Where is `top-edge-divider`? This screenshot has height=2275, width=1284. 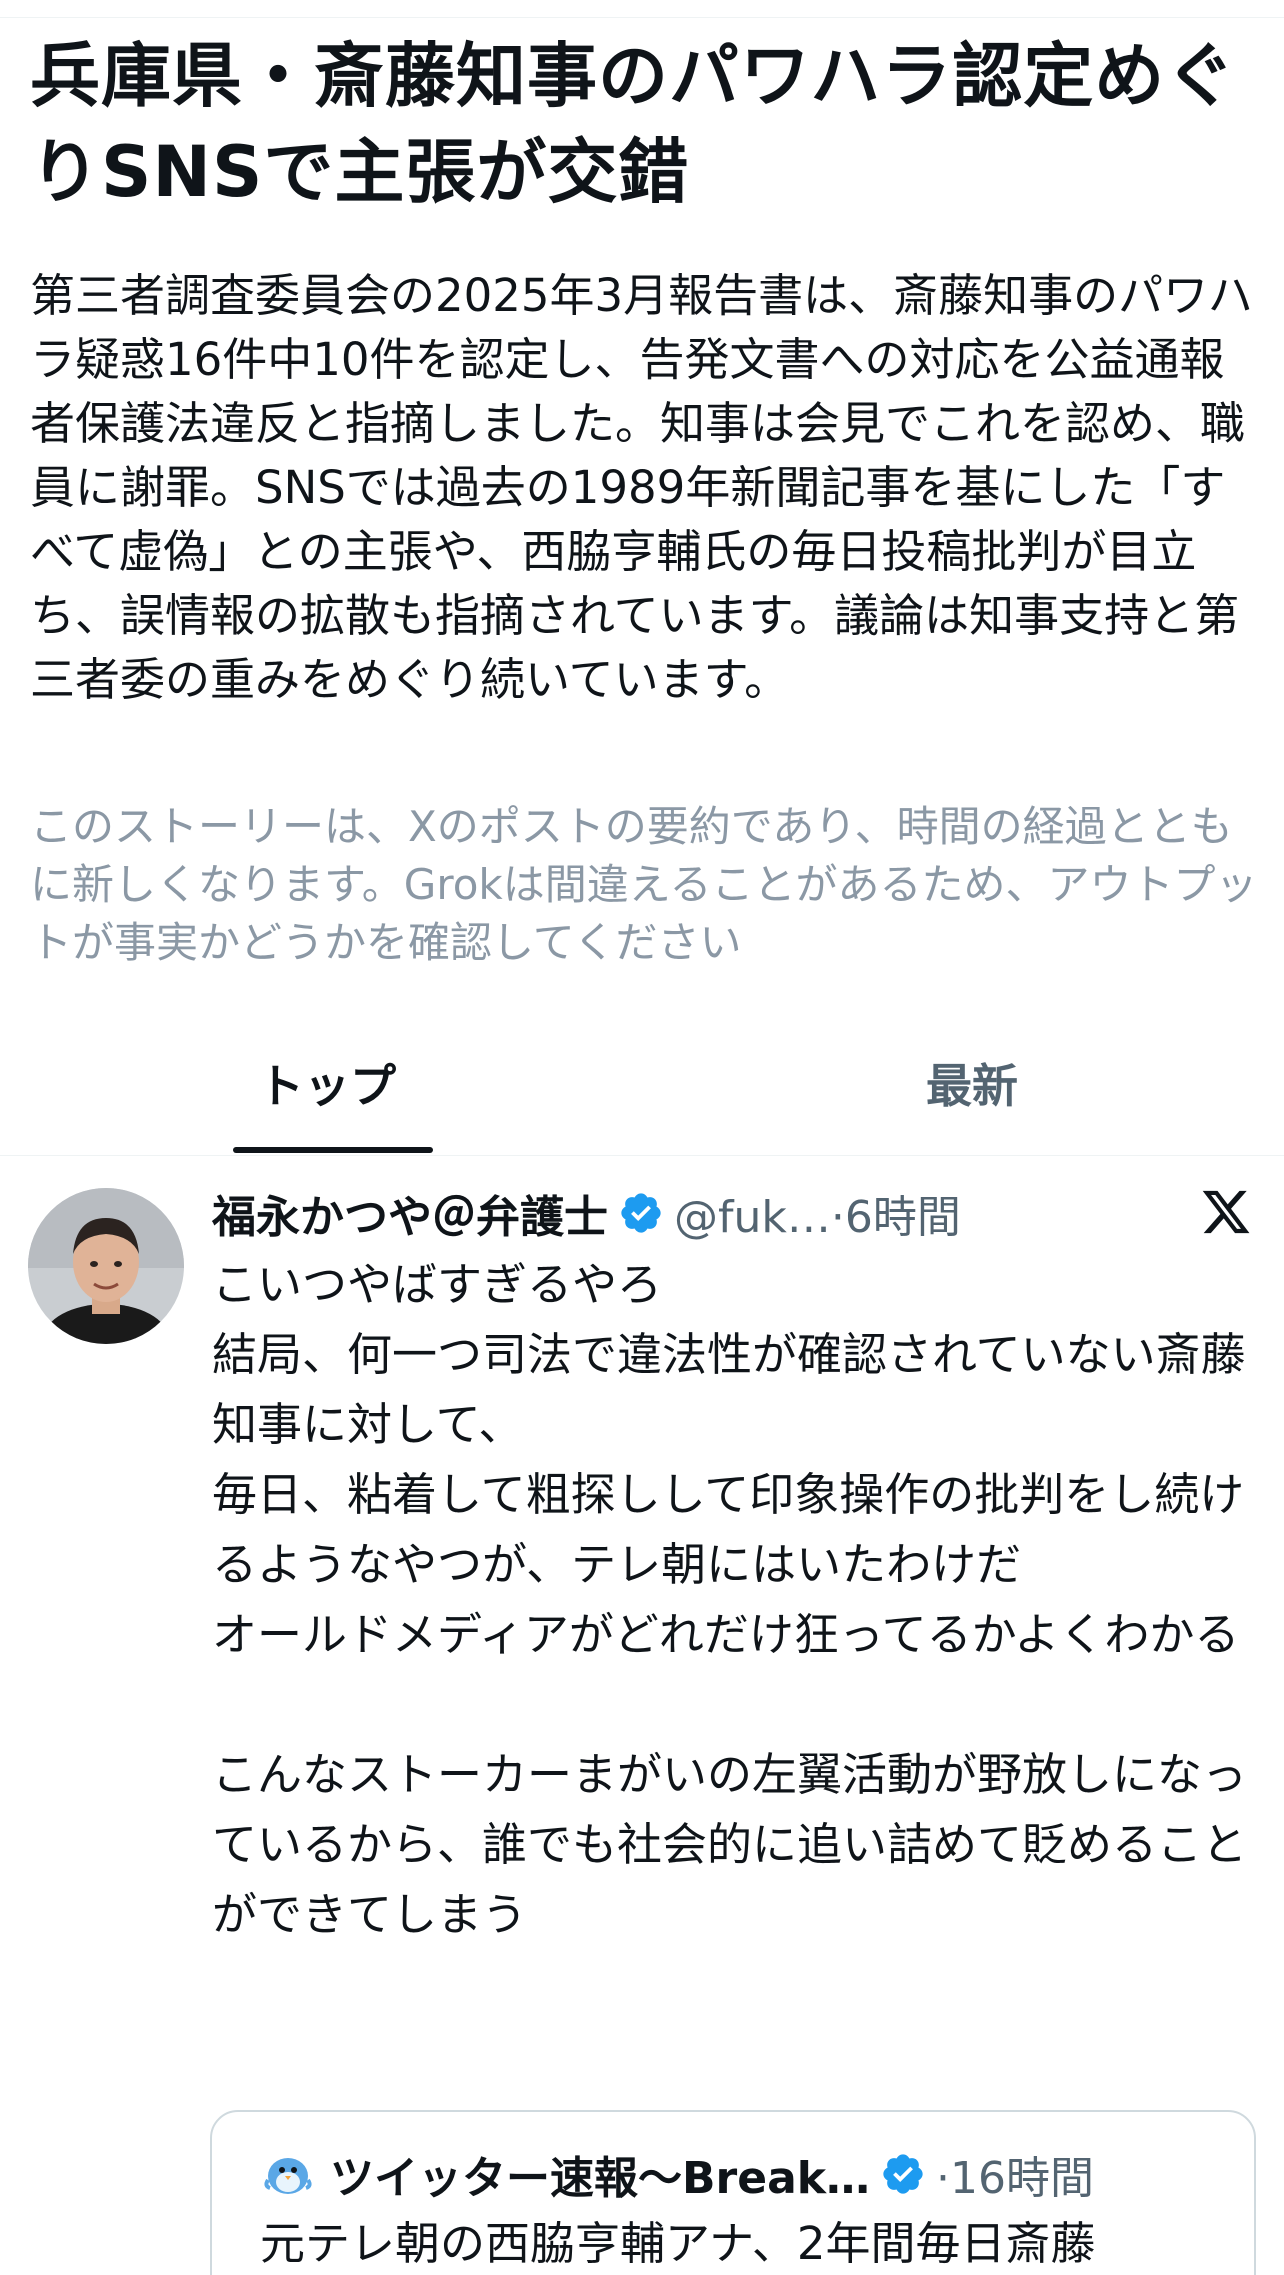
top-edge-divider is located at coordinates (642, 9).